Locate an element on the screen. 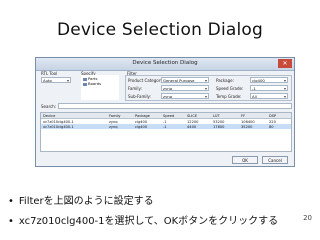 The width and height of the screenshot is (320, 240). package-select: clg400 ▾ is located at coordinates (269, 80).